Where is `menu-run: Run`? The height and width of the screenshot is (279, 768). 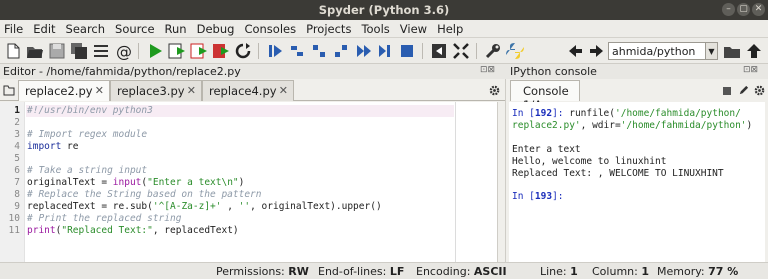 menu-run: Run is located at coordinates (176, 29).